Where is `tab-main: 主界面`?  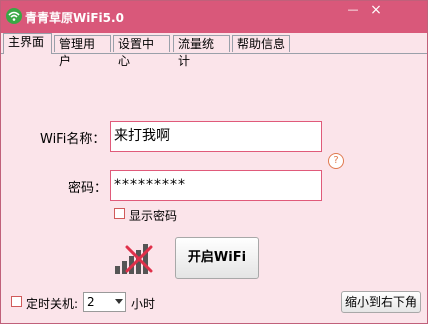
tab-main: 主界面 is located at coordinates (27, 43).